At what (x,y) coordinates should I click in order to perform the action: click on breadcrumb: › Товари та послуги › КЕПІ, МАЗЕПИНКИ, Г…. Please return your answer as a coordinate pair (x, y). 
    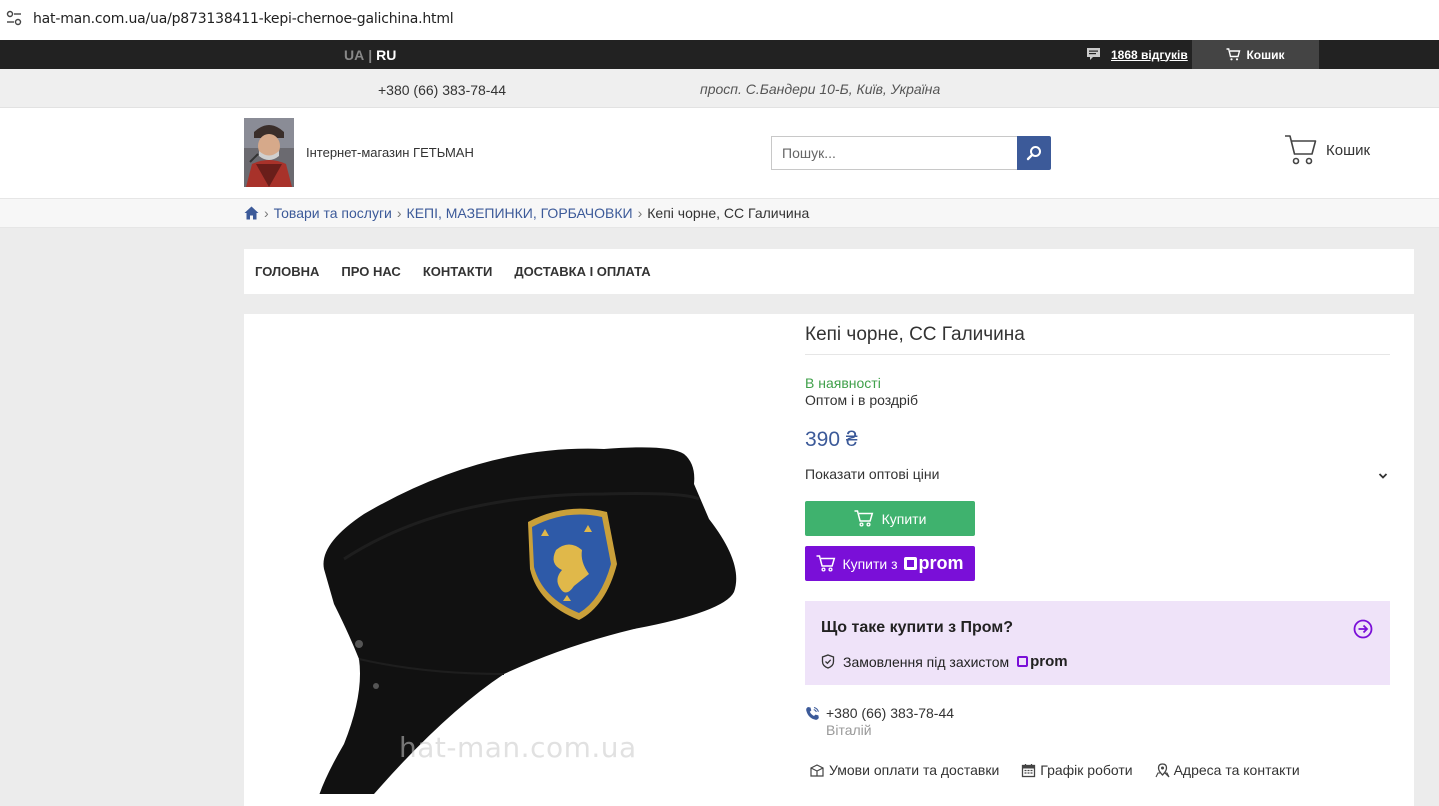
    Looking at the image, I should click on (719, 213).